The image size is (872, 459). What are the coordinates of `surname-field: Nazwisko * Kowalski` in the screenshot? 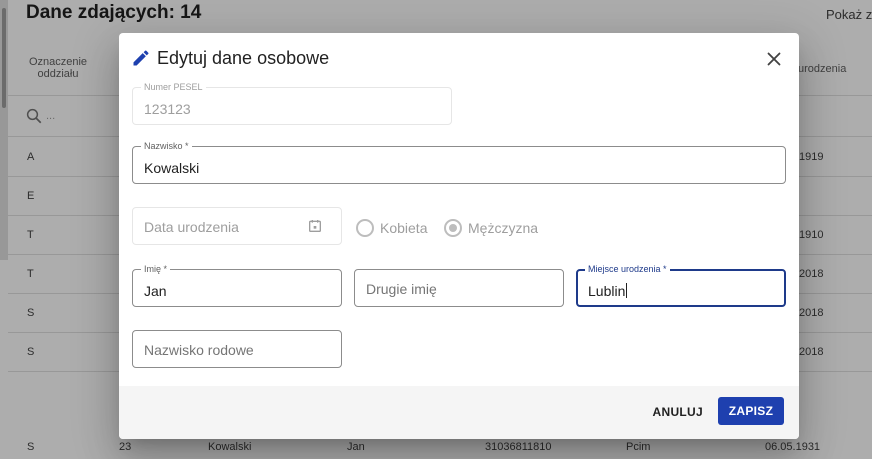 It's located at (459, 162).